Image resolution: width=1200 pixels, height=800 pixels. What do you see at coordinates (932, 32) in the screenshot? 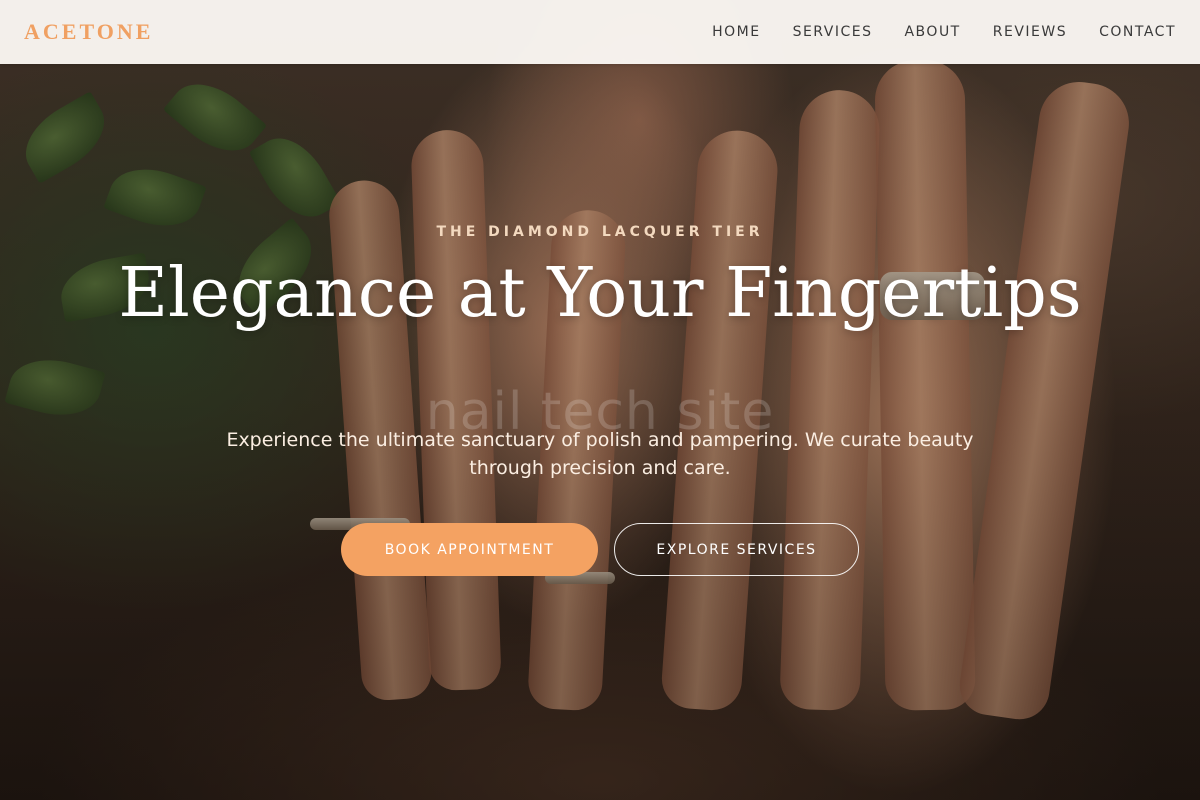
I see `nav-link-about: ABOUT` at bounding box center [932, 32].